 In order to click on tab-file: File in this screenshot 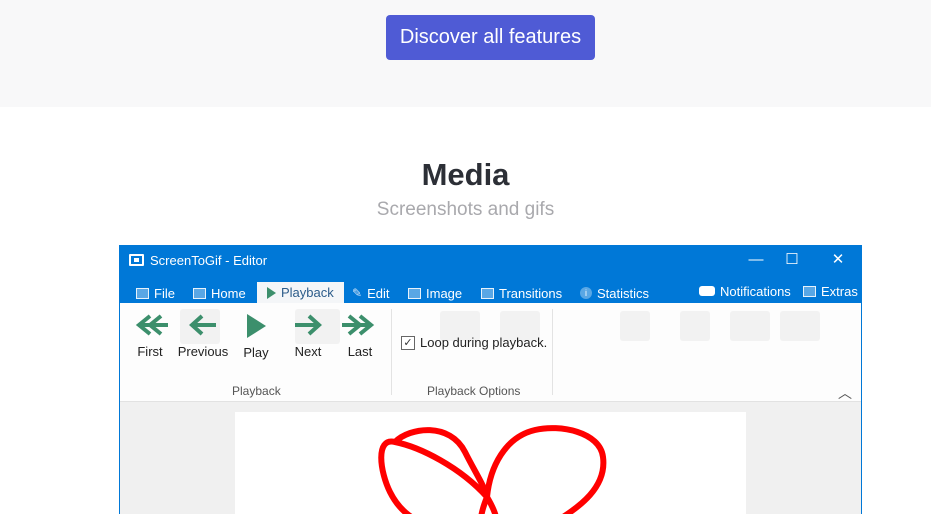, I will do `click(155, 293)`.